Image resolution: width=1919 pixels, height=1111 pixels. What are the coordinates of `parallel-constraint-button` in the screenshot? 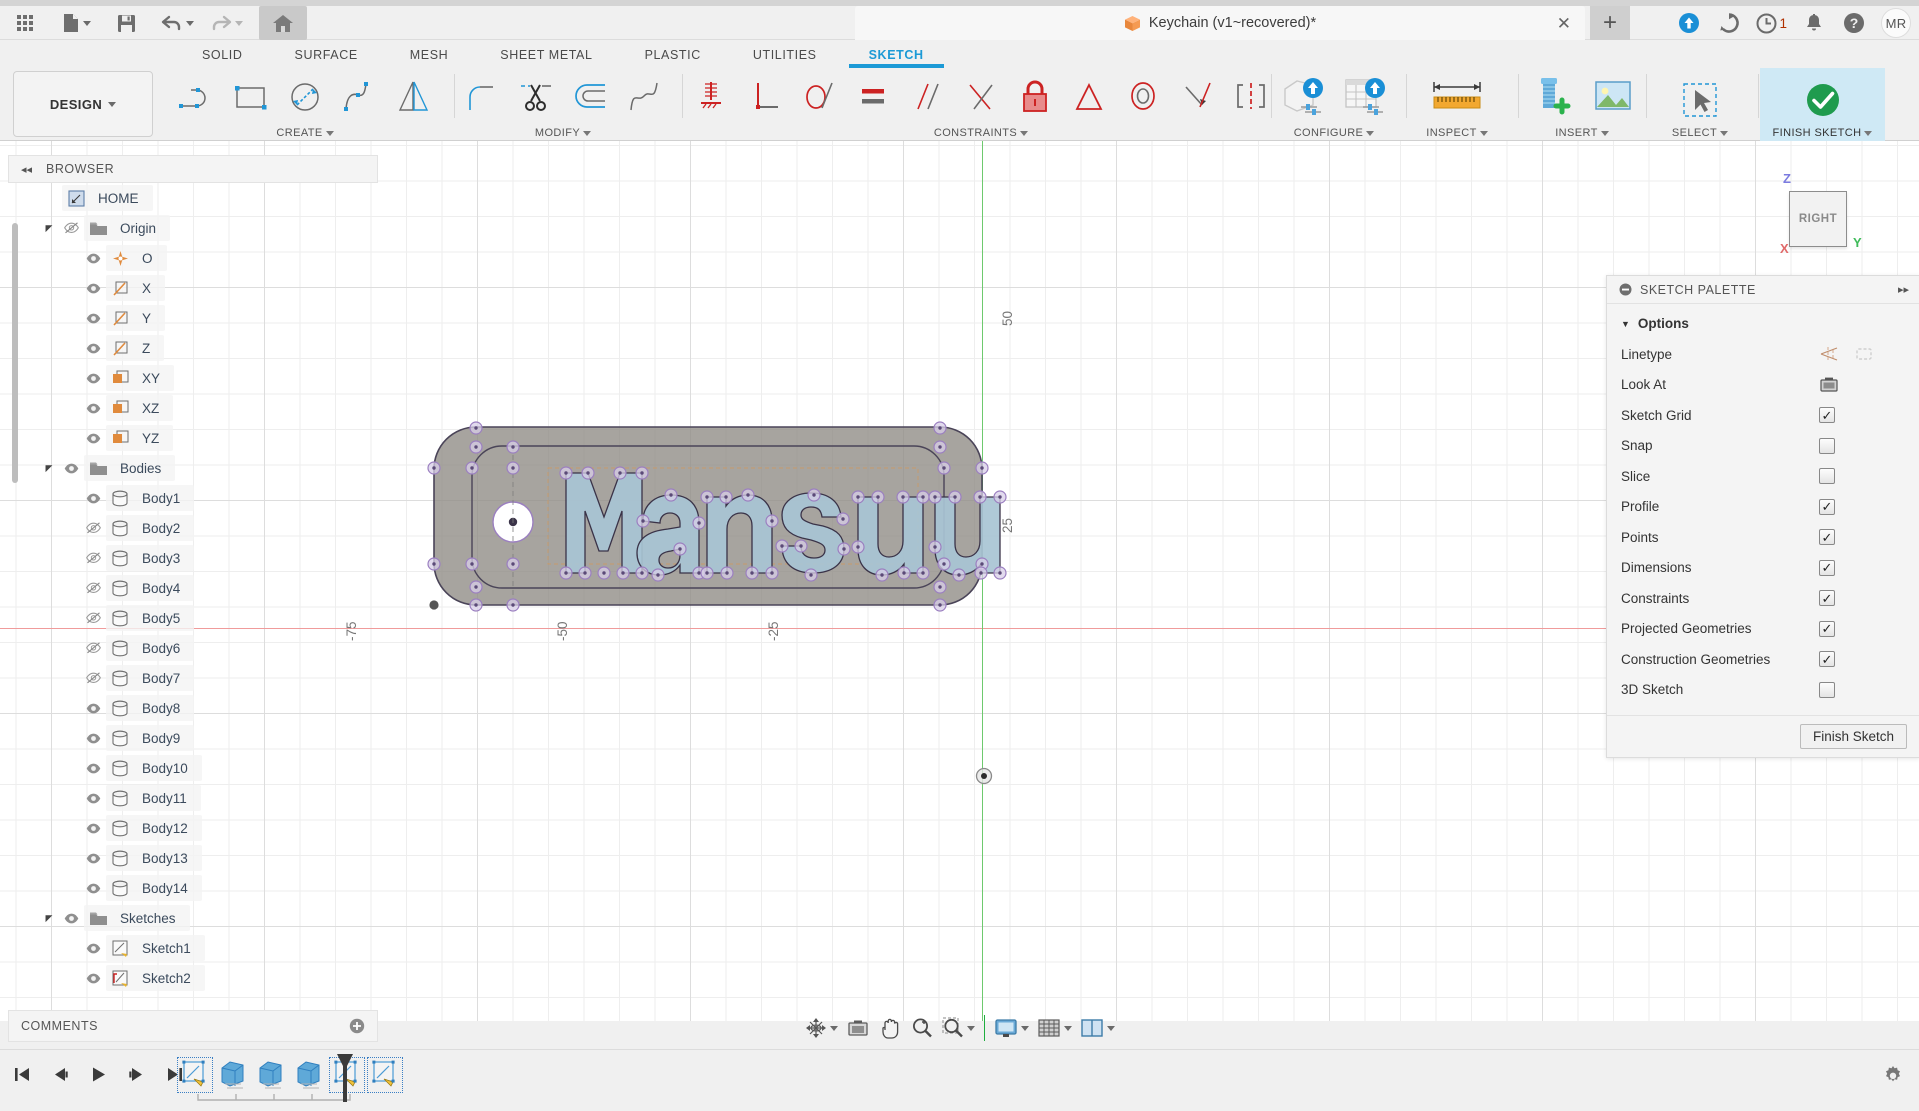 It's located at (927, 96).